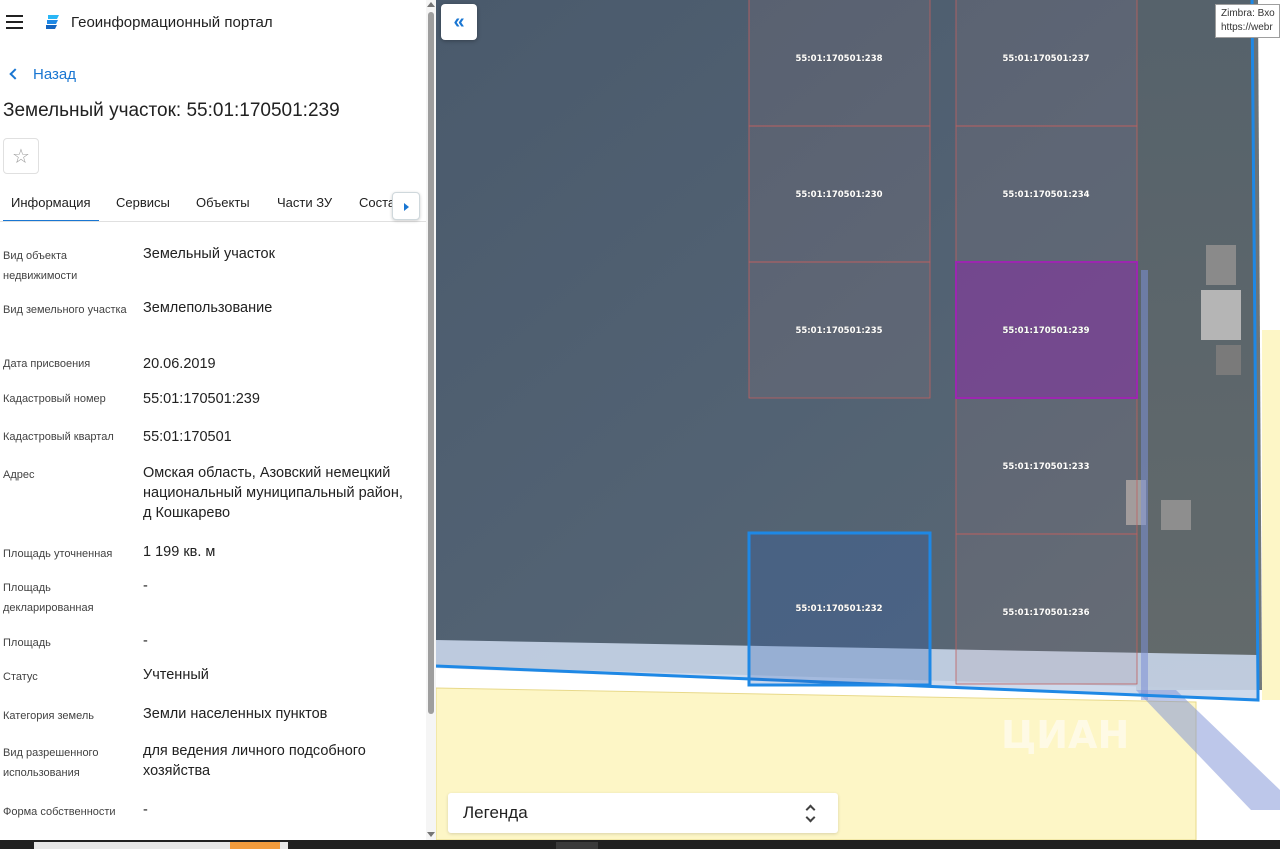  What do you see at coordinates (1065, 735) in the screenshot?
I see `watermark: ЦИАН` at bounding box center [1065, 735].